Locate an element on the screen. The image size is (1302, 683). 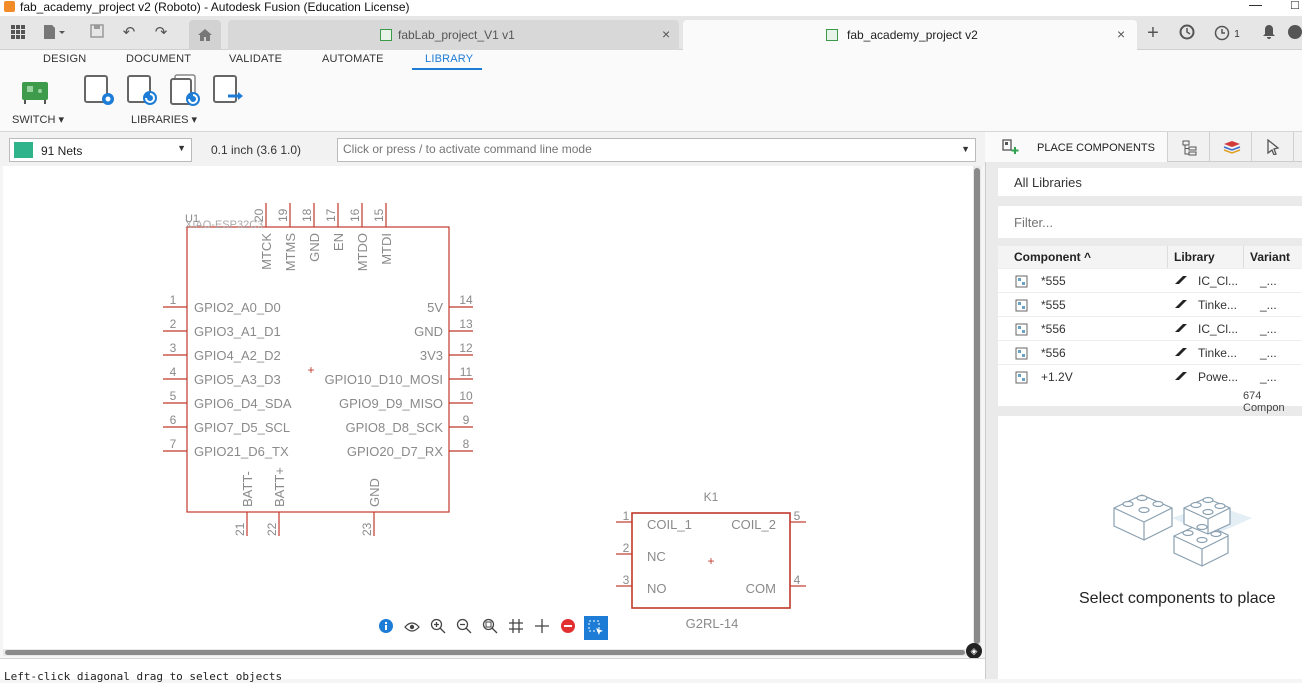
doc-tab-fablab-project: fabLab_project_V1 v1 × is located at coordinates (453, 35).